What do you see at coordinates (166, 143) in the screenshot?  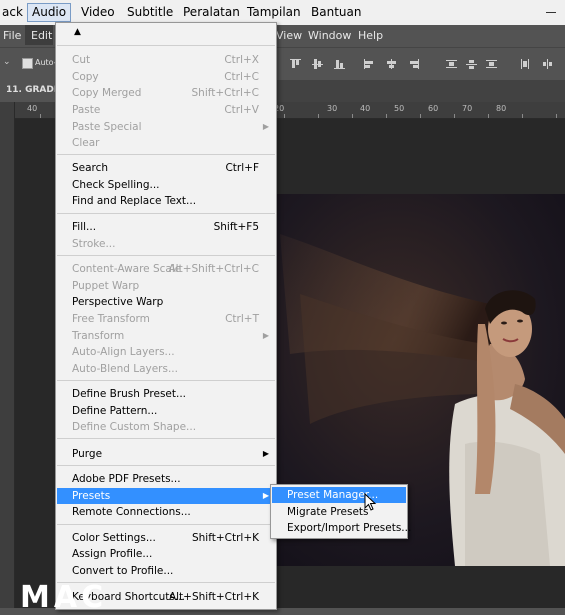 I see `menu-item-clear: Clear` at bounding box center [166, 143].